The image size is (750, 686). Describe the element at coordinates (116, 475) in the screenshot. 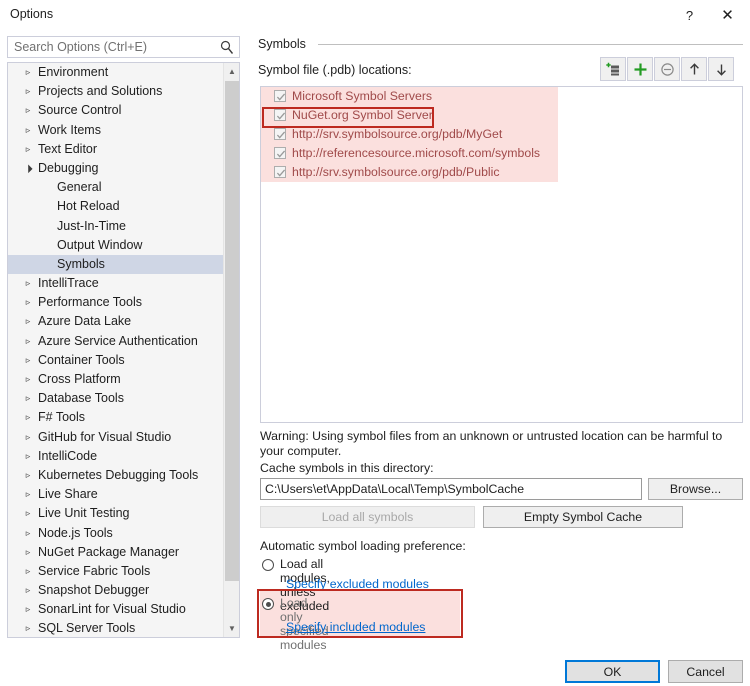

I see `sidebar-item-kubernetes-debugging-tools: ▹ Kubernetes Debugging Tools` at that location.